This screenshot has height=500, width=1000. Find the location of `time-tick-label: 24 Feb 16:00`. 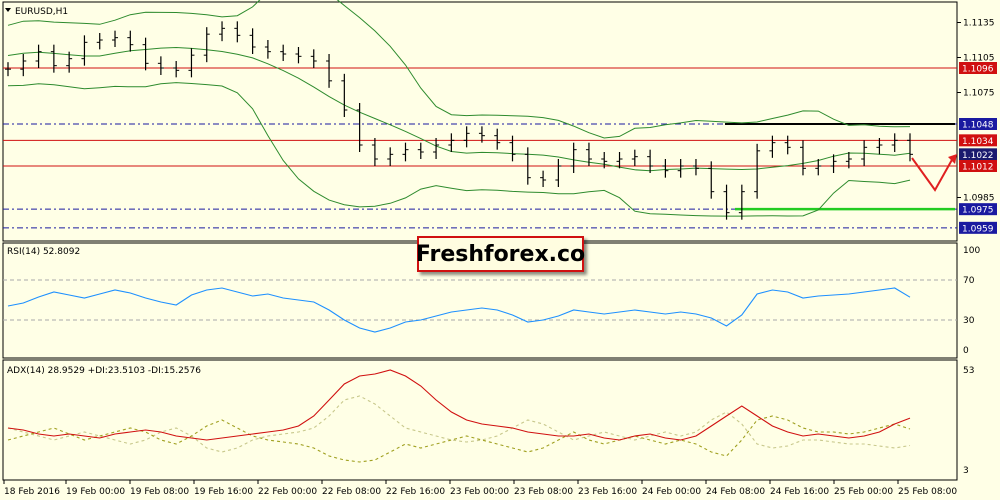

time-tick-label: 24 Feb 16:00 is located at coordinates (799, 492).